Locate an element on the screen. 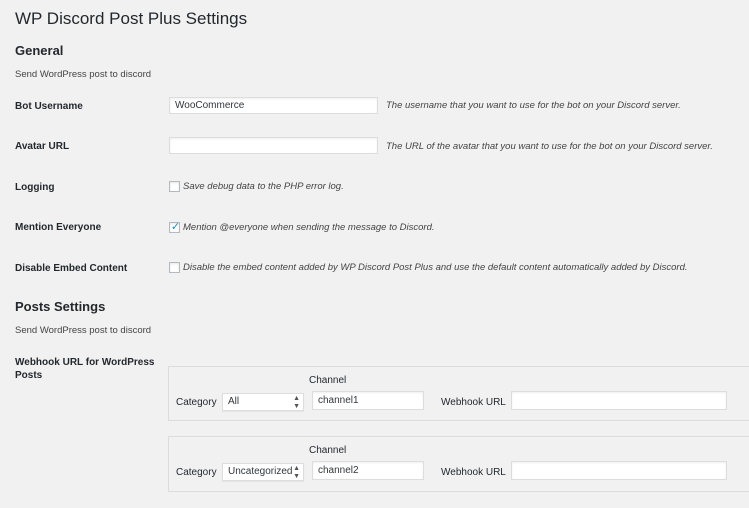 The height and width of the screenshot is (508, 749). checkmark-icon: ✓ is located at coordinates (175, 227).